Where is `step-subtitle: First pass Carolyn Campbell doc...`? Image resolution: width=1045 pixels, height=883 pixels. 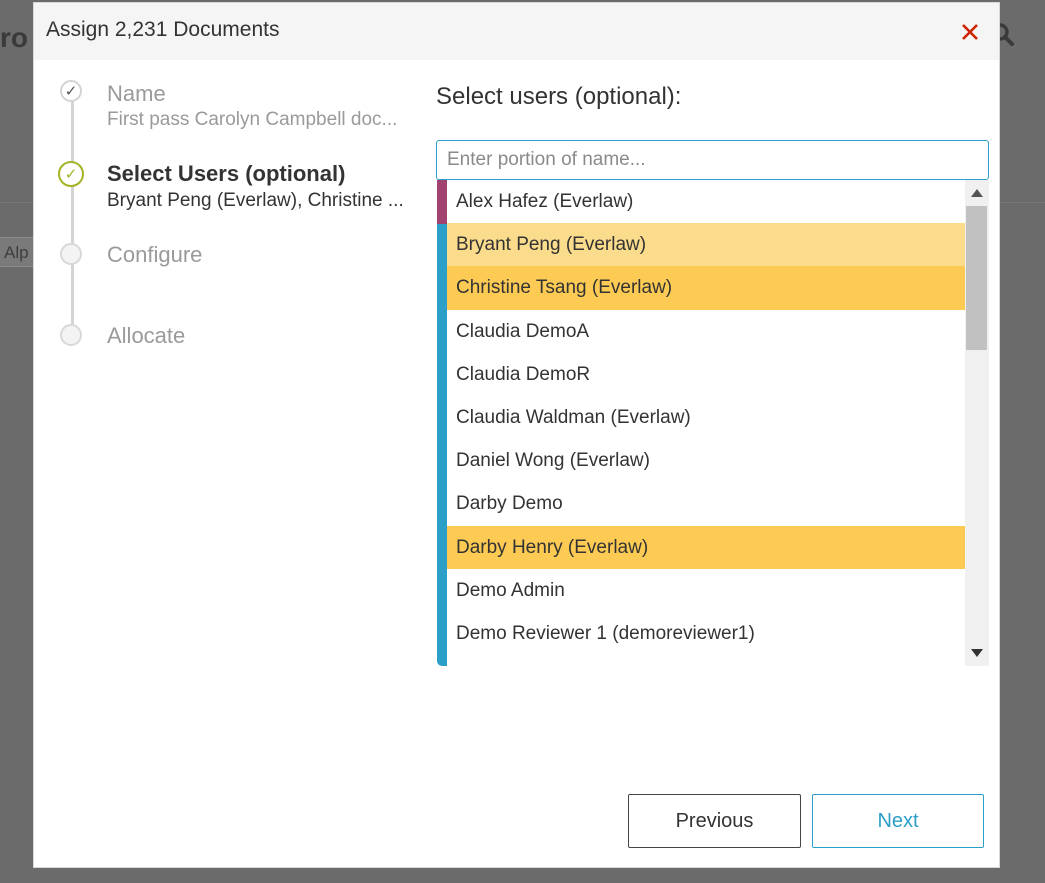 step-subtitle: First pass Carolyn Campbell doc... is located at coordinates (252, 119).